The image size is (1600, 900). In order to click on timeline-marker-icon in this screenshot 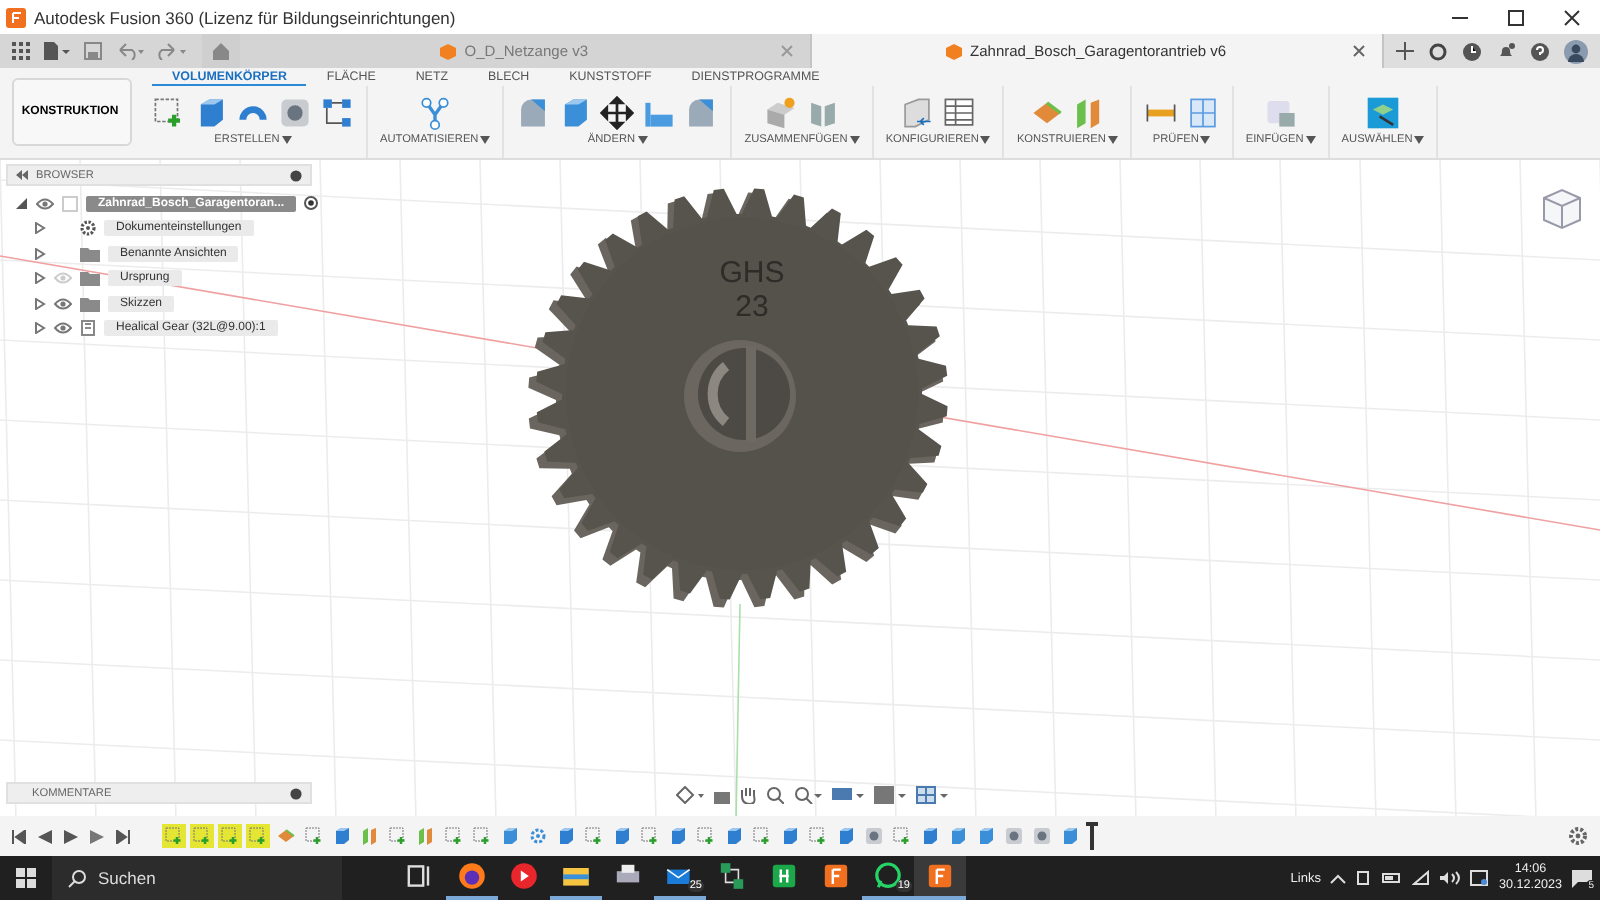, I will do `click(1092, 836)`.